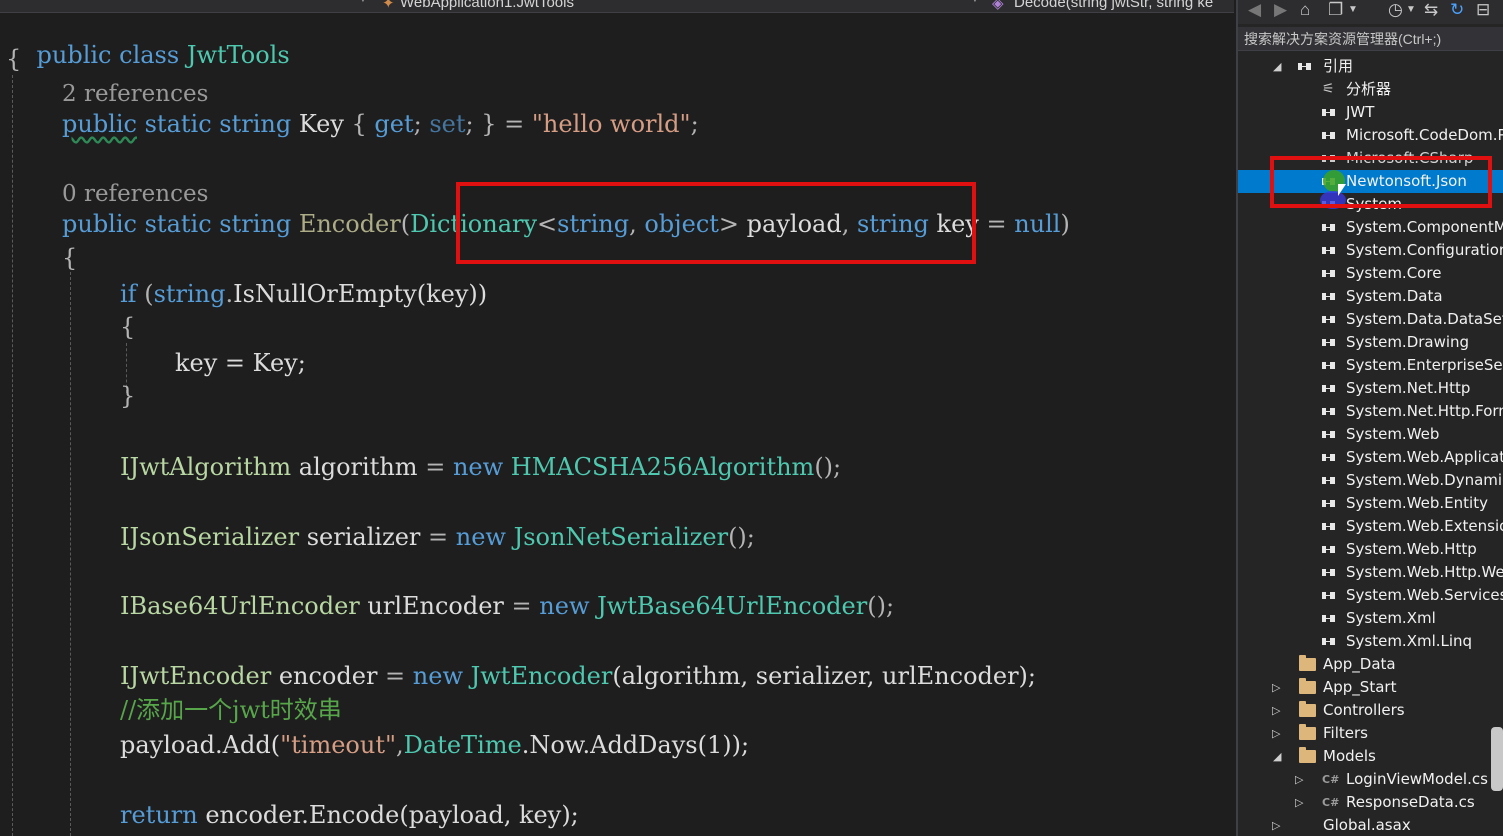  I want to click on code-line-if: if (string.IsNullOrEmpty(key)), so click(304, 294).